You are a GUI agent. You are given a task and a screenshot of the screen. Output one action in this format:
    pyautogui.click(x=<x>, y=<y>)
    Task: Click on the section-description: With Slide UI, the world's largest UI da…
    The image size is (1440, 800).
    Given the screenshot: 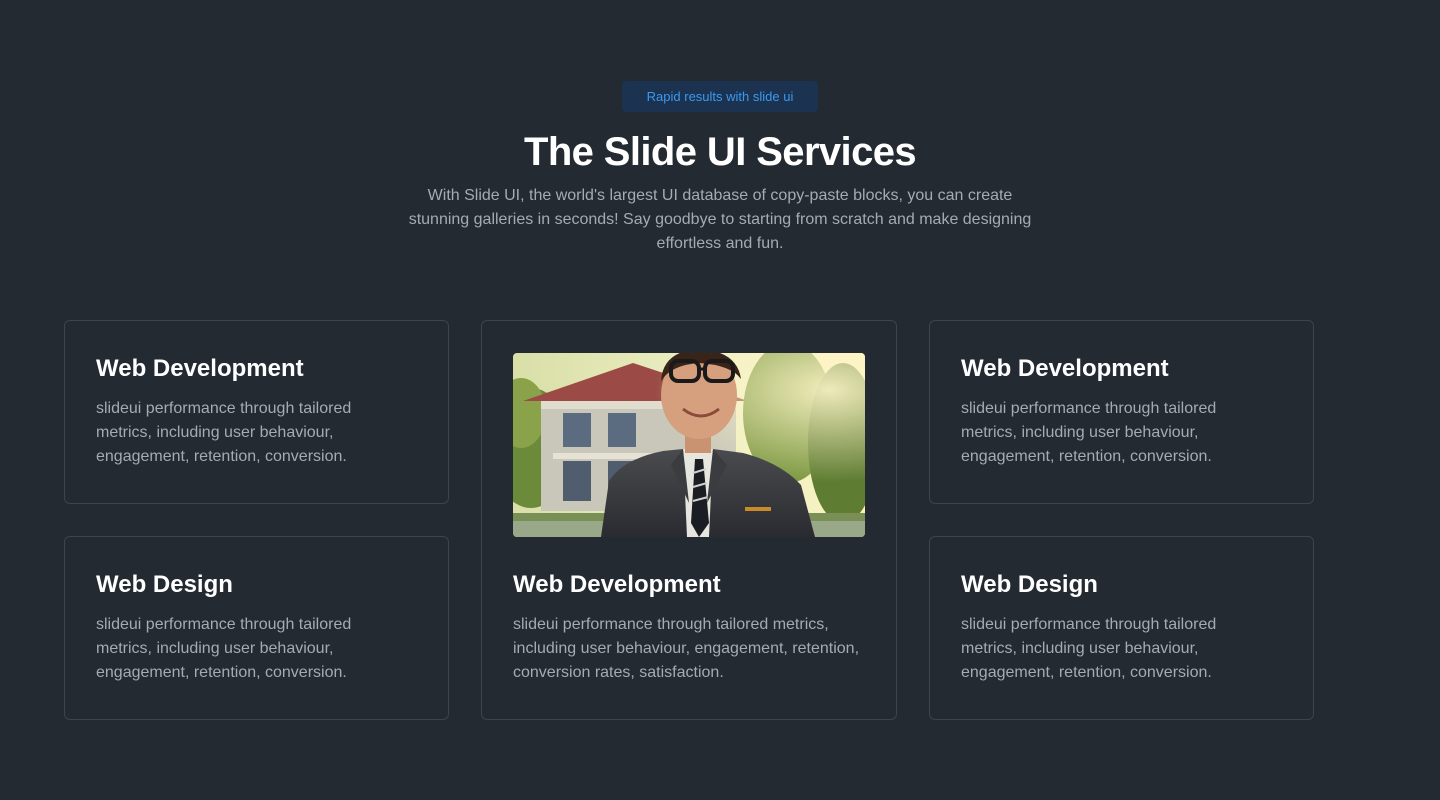 What is the action you would take?
    pyautogui.click(x=720, y=219)
    